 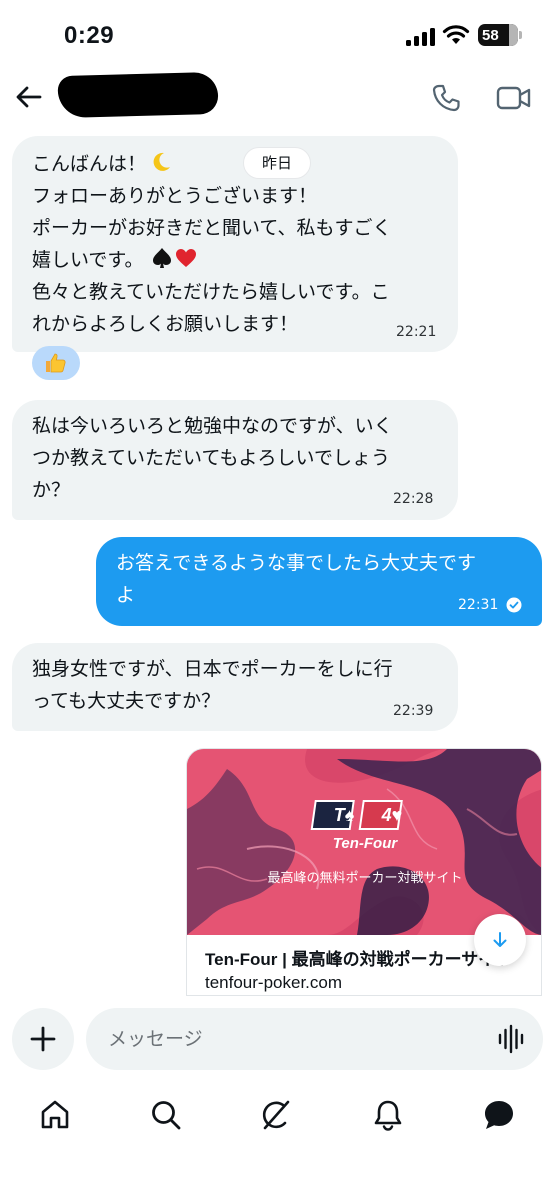 What do you see at coordinates (29, 97) in the screenshot?
I see `back-arrow-icon` at bounding box center [29, 97].